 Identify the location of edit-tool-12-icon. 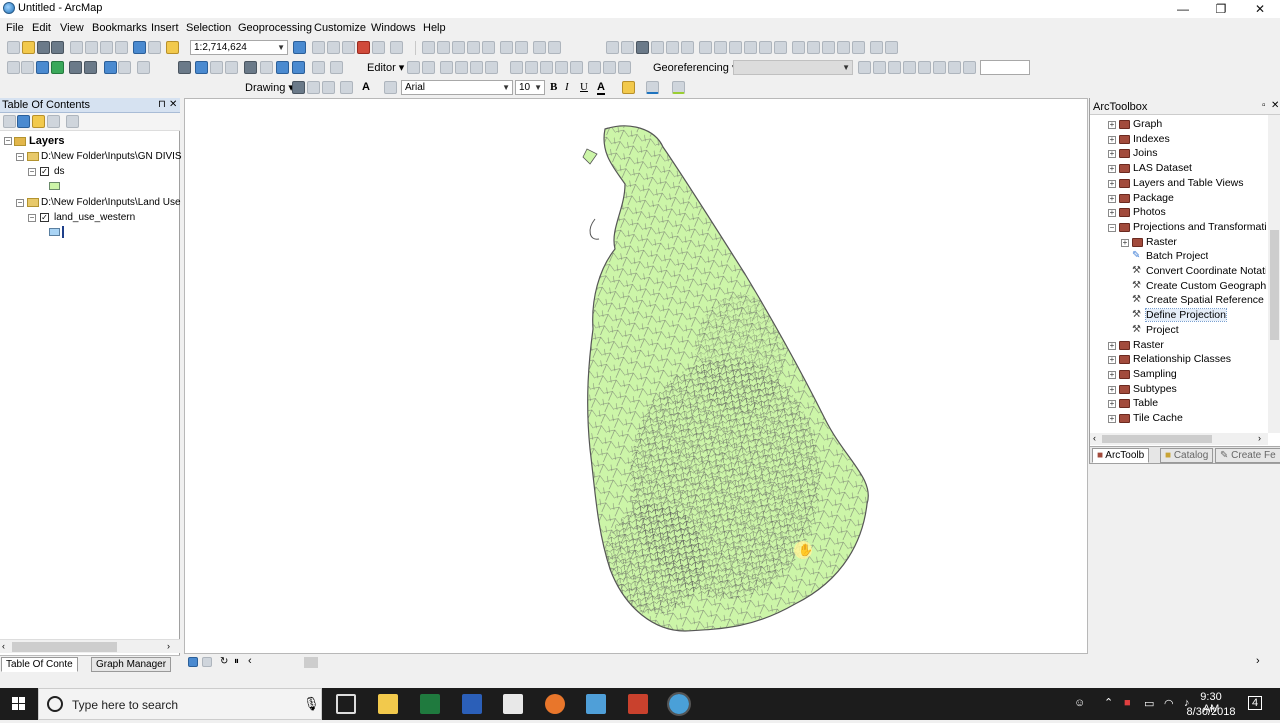
(594, 67).